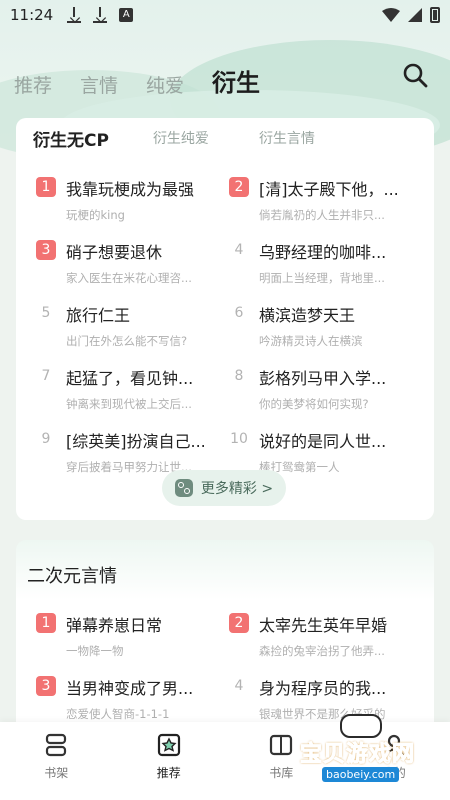 The height and width of the screenshot is (800, 450). I want to click on book-desc: 银魂世界不是那么好采的, so click(322, 714).